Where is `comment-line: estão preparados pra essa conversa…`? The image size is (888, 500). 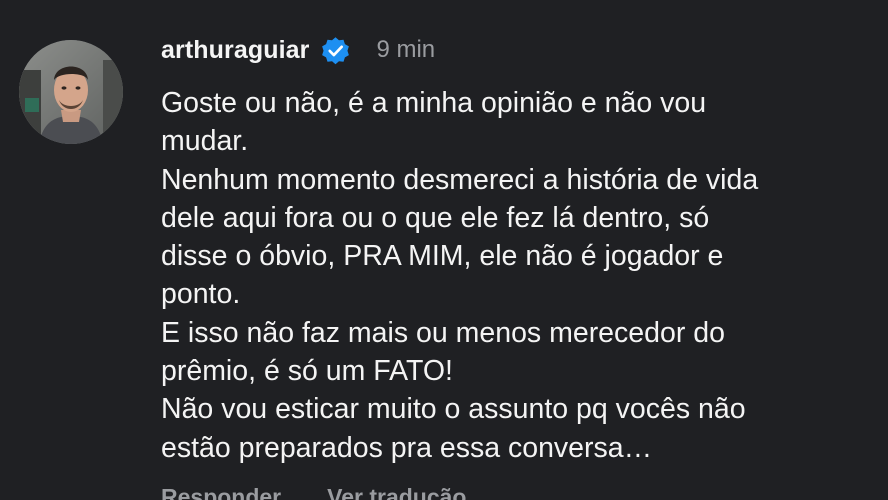 comment-line: estão preparados pra essa conversa… is located at coordinates (407, 447).